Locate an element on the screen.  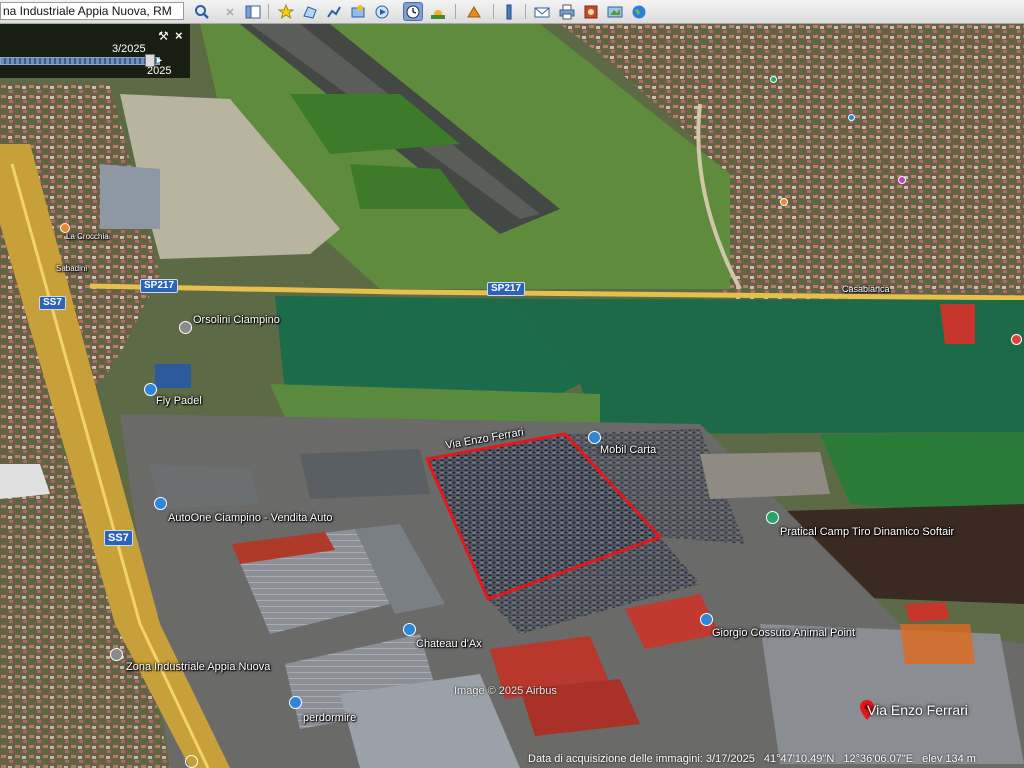
longitude: 12°36'06.07"E is located at coordinates (878, 759).